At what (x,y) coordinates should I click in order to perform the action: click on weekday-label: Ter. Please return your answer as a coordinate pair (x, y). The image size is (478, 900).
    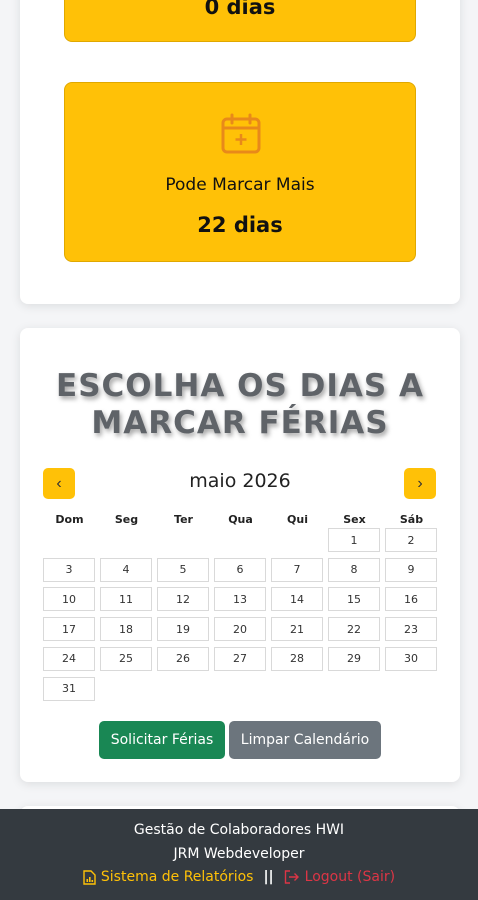
    Looking at the image, I should click on (183, 519).